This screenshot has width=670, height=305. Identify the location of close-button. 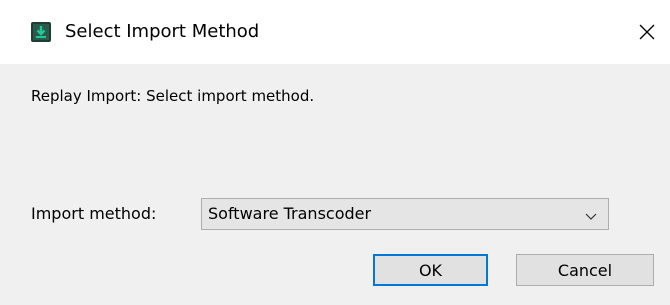
(647, 32).